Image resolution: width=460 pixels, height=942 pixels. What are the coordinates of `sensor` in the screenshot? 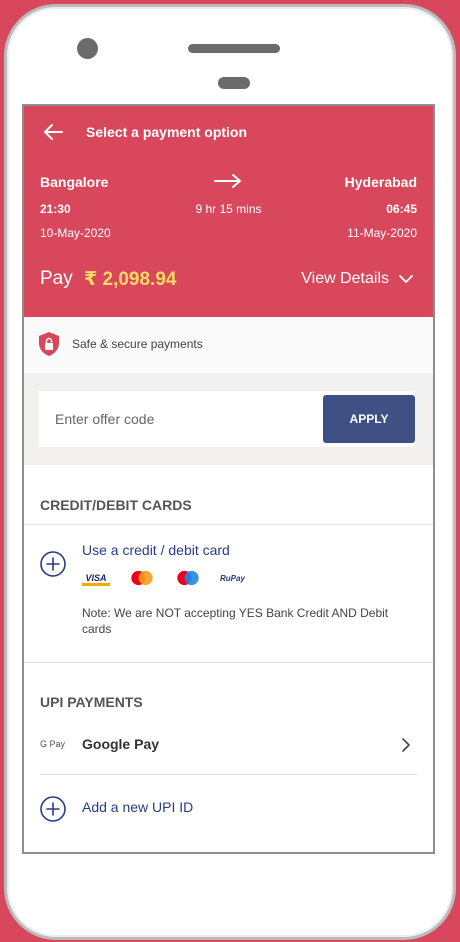 It's located at (234, 83).